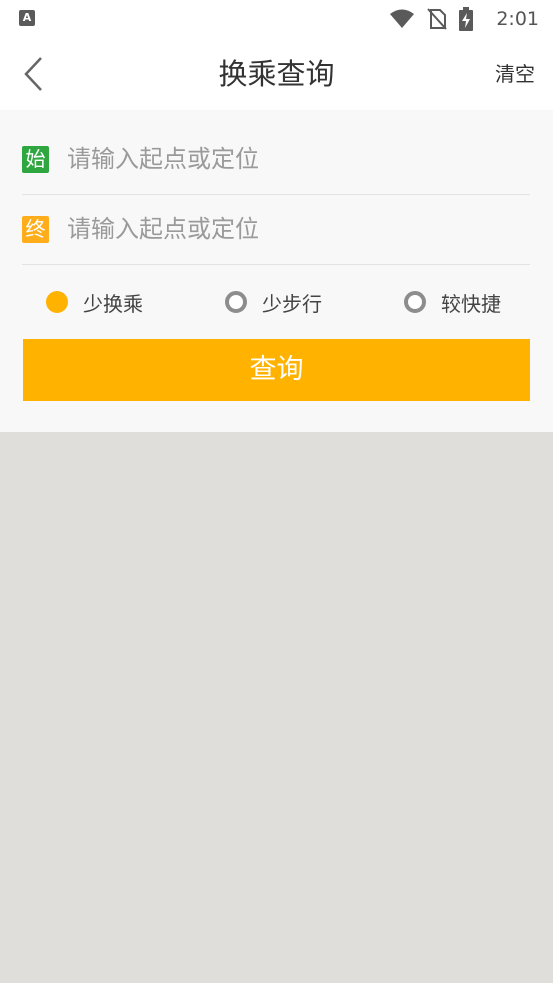 The image size is (553, 983). I want to click on end-row: 终, so click(276, 229).